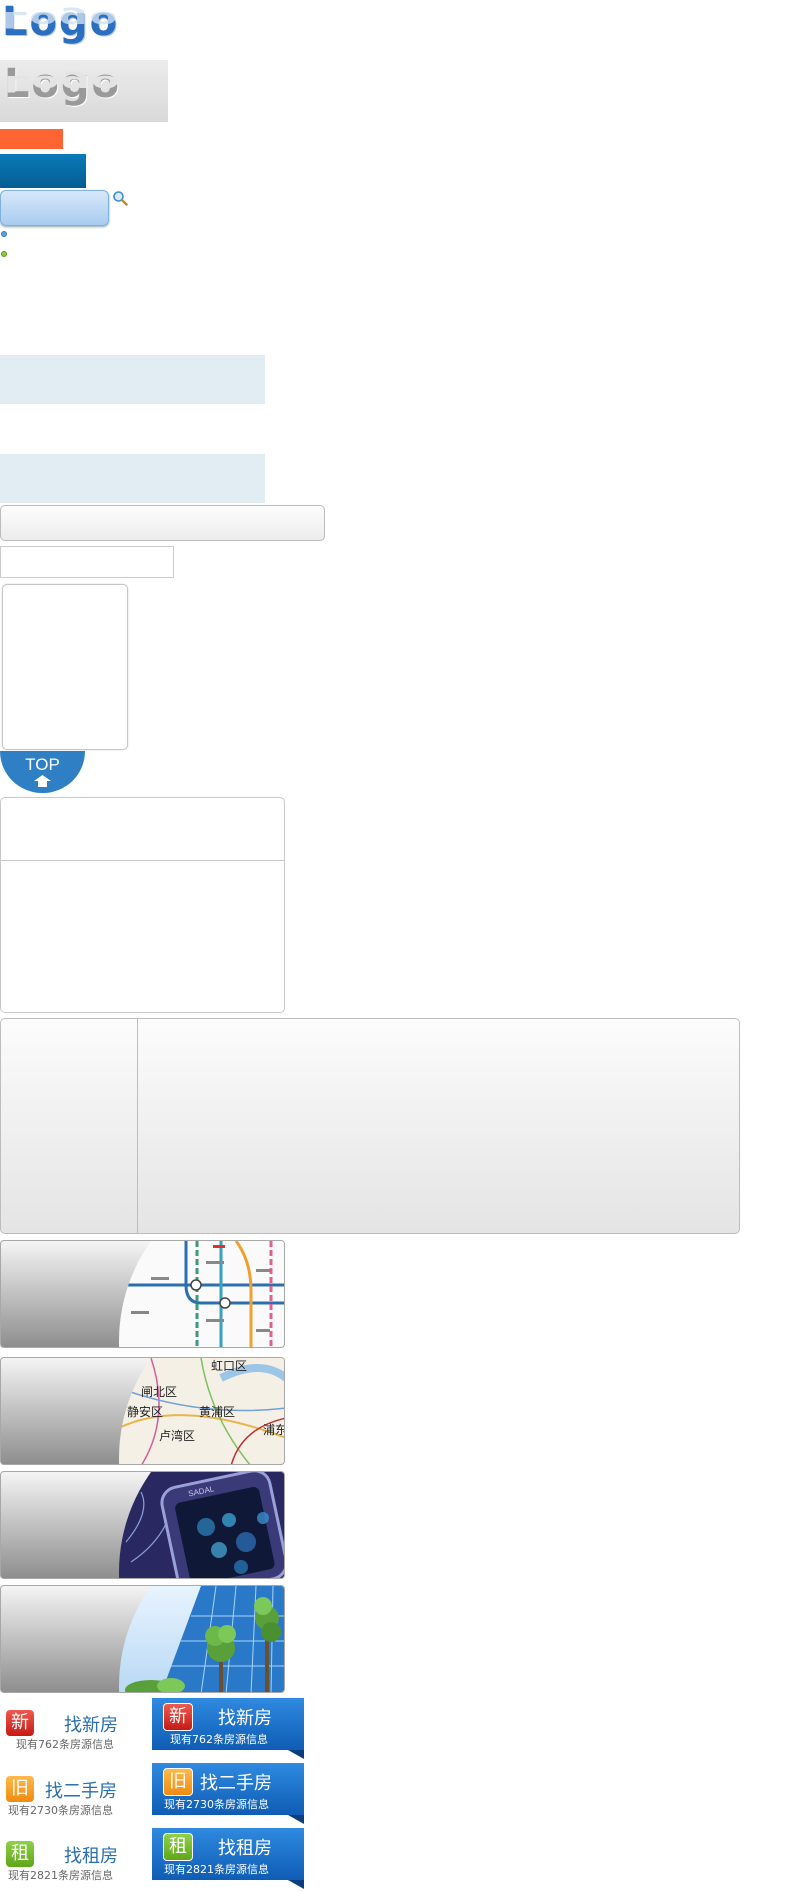 The width and height of the screenshot is (800, 1891). I want to click on find-rental-link: 租 找租房 现有2821条房源信息, so click(63, 1863).